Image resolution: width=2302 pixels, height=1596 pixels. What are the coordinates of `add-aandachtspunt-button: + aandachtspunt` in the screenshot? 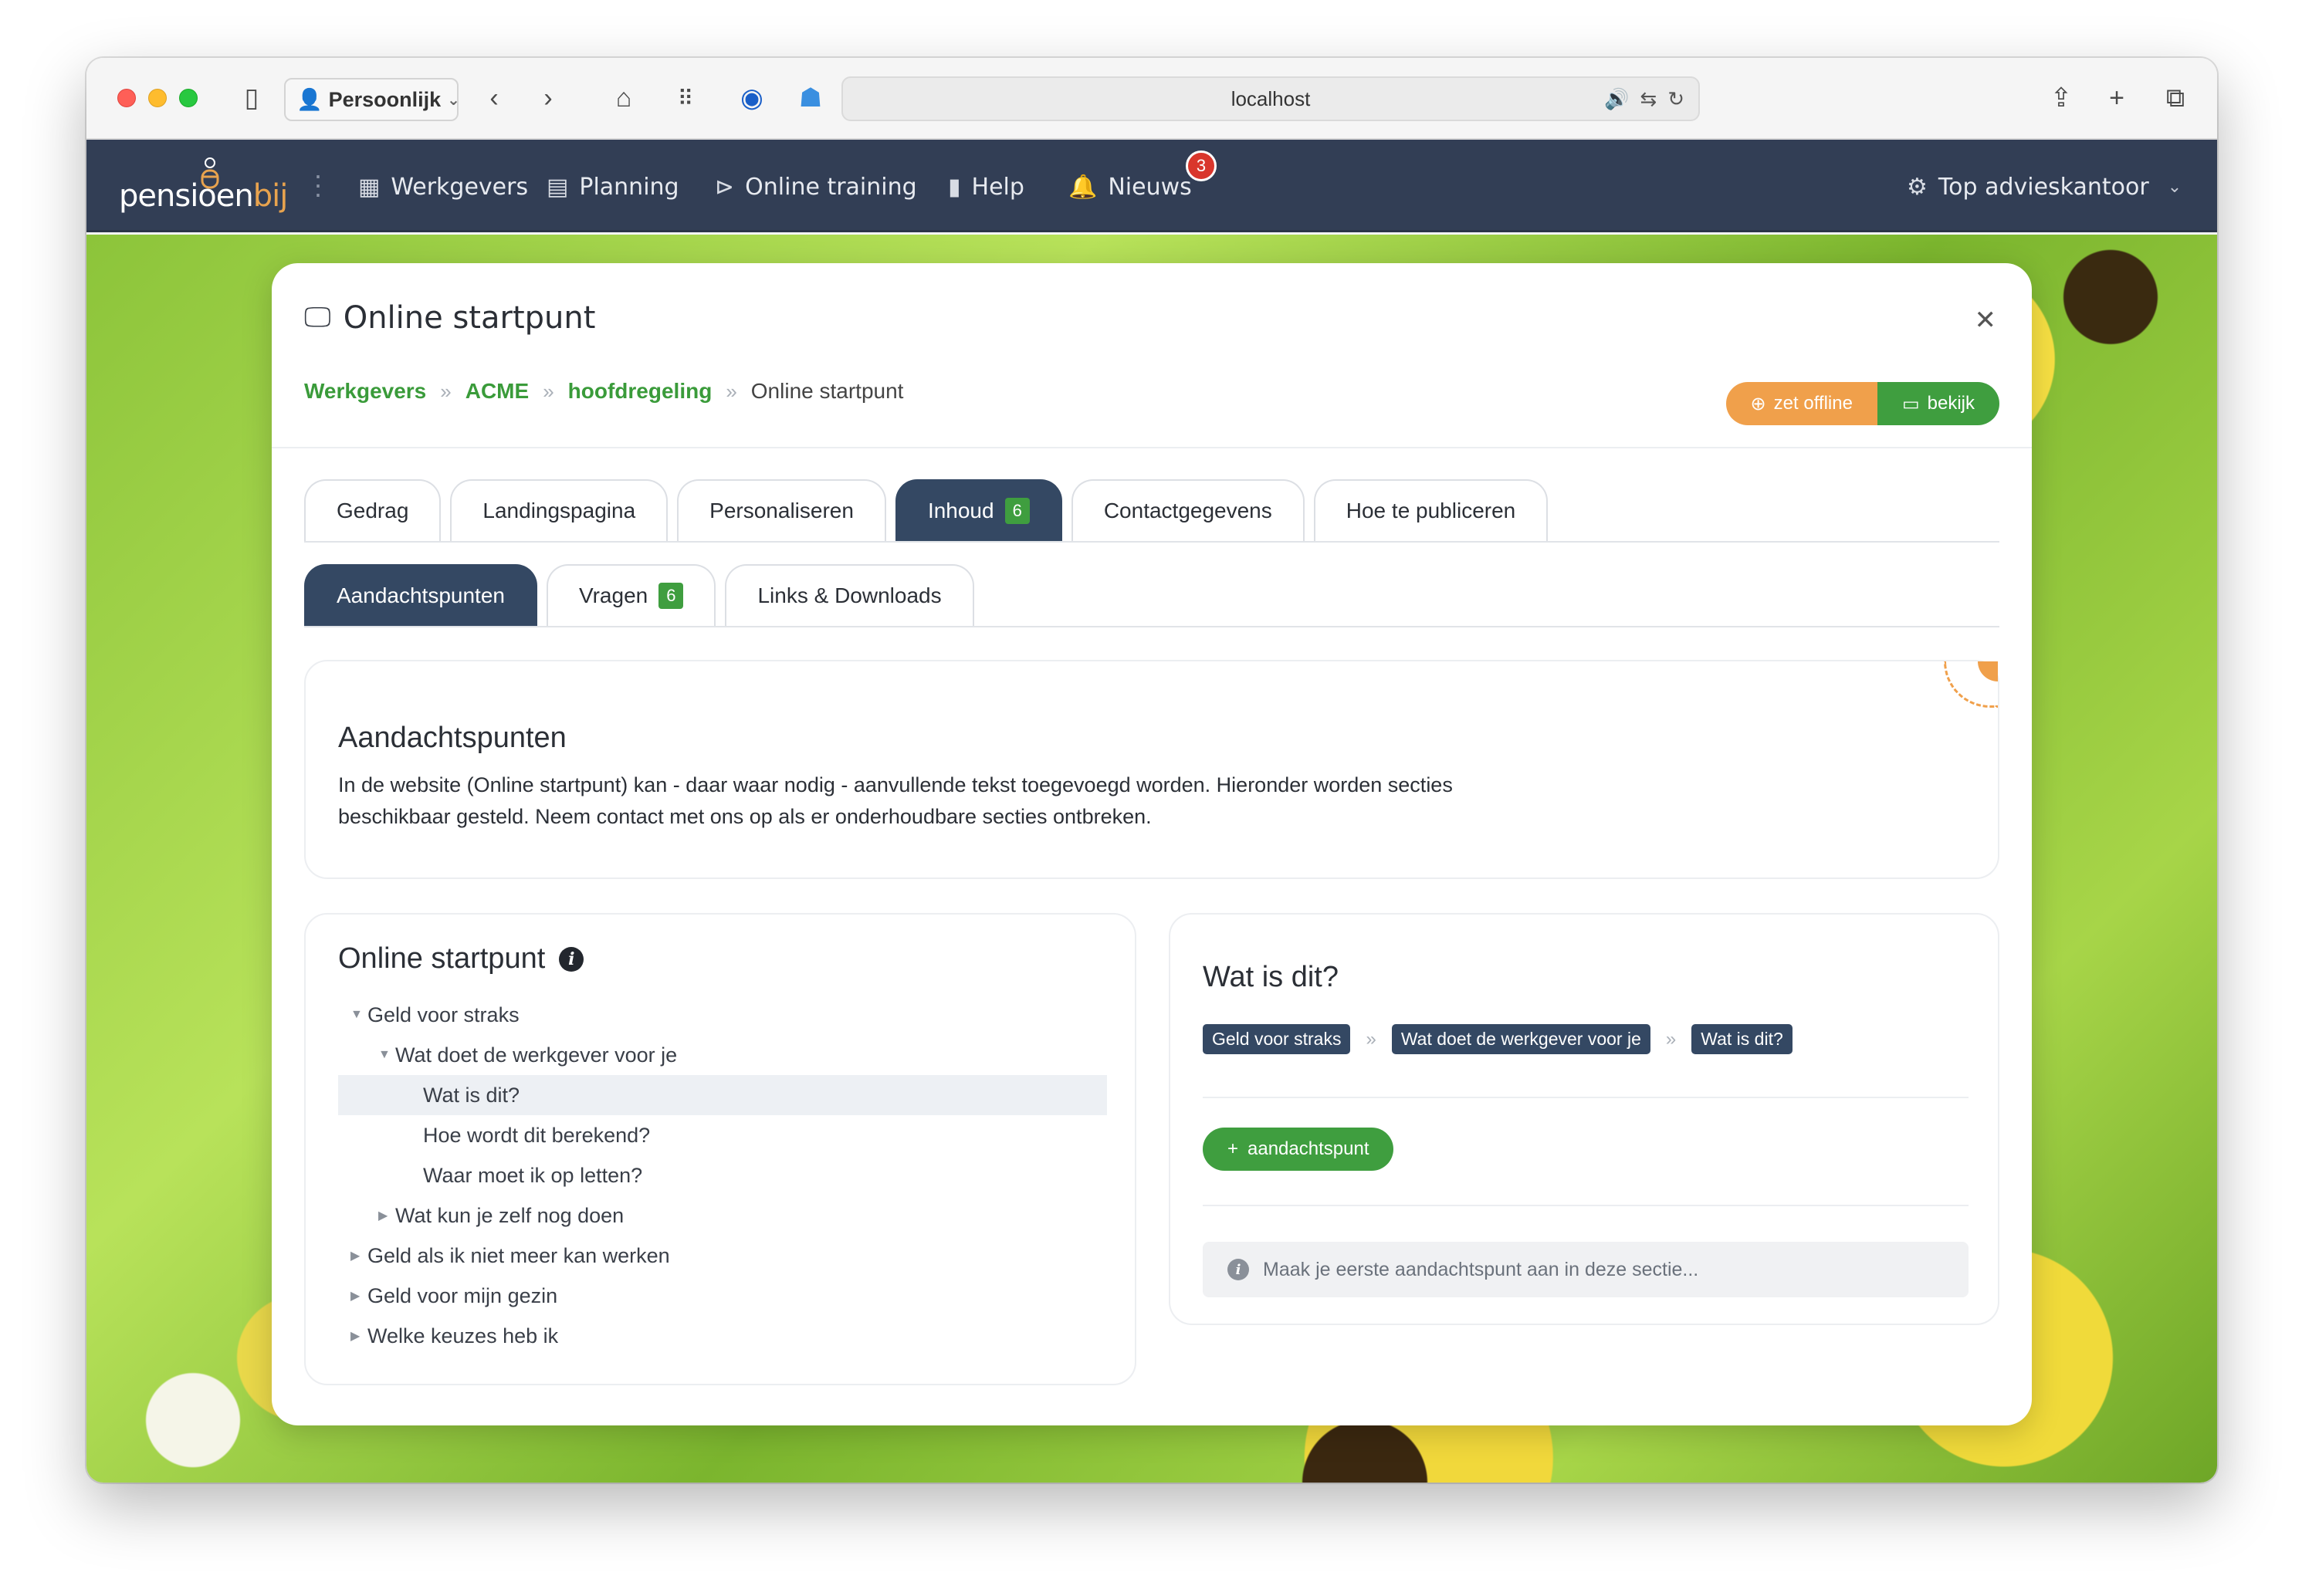 It's located at (1298, 1149).